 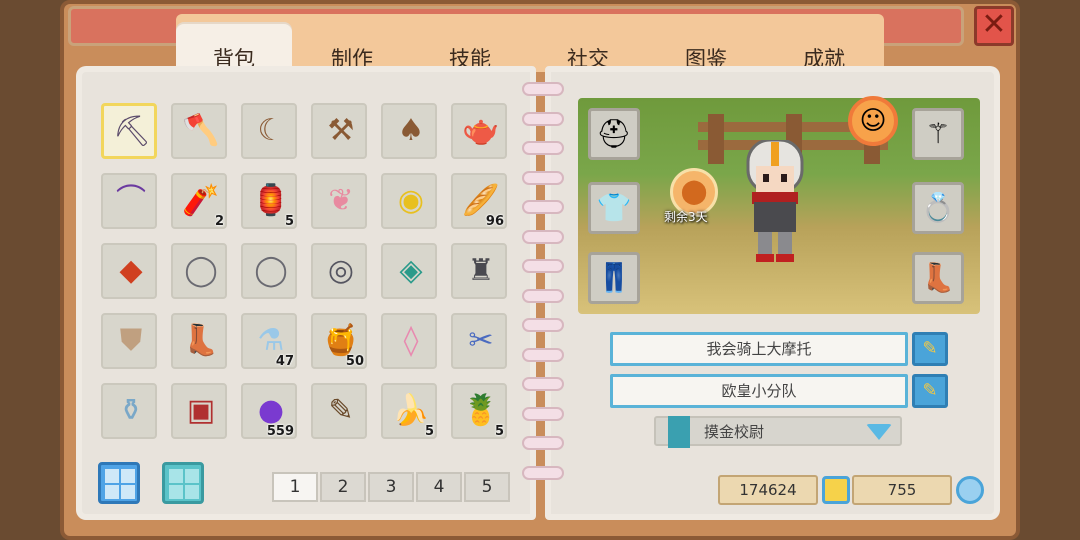 I want to click on inventory-slot: ◈, so click(x=409, y=271).